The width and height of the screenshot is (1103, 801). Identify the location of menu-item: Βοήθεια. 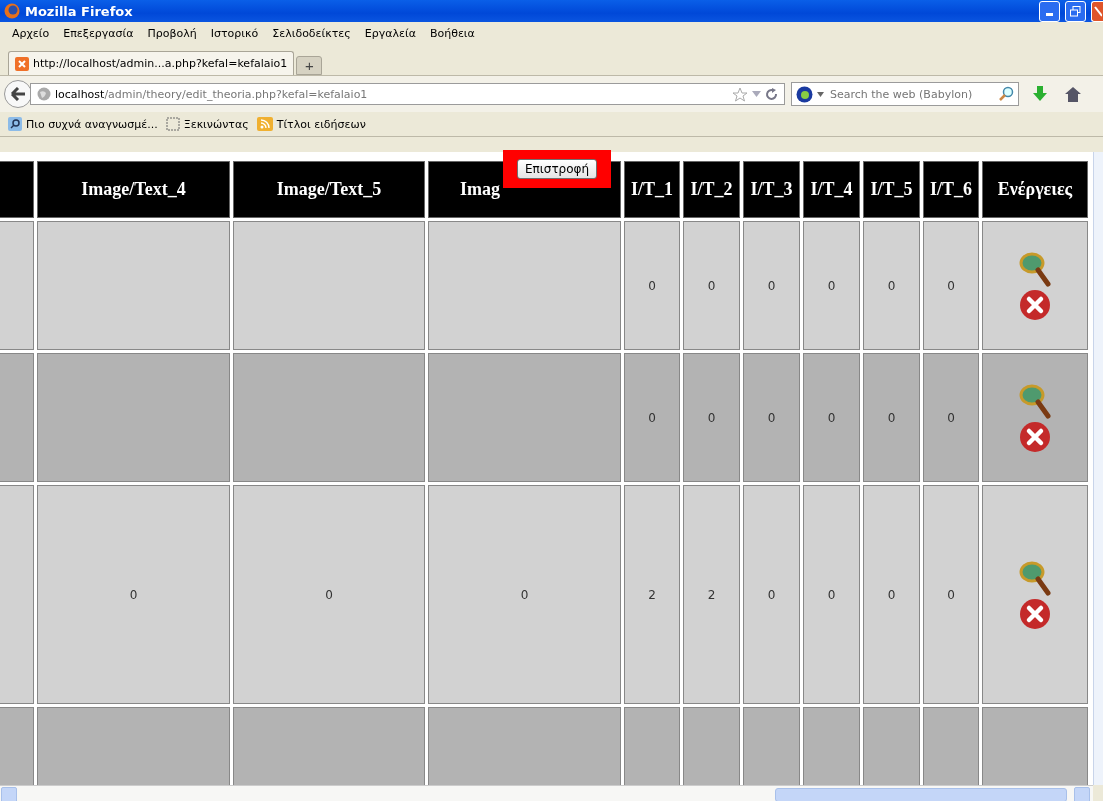
(452, 33).